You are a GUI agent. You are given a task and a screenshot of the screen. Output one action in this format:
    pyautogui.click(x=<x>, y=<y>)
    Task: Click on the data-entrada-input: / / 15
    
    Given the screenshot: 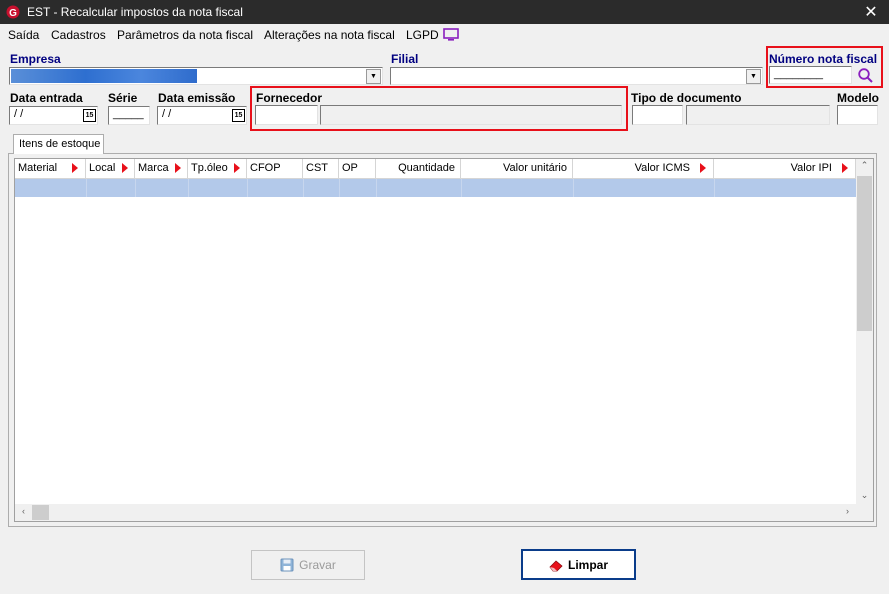 What is the action you would take?
    pyautogui.click(x=53, y=115)
    